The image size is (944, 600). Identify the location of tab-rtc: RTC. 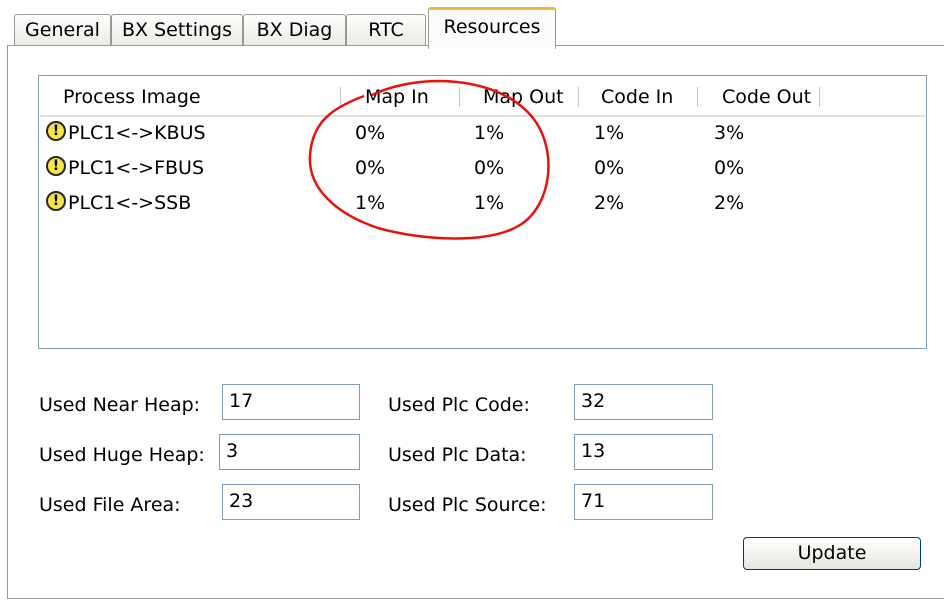
(386, 30).